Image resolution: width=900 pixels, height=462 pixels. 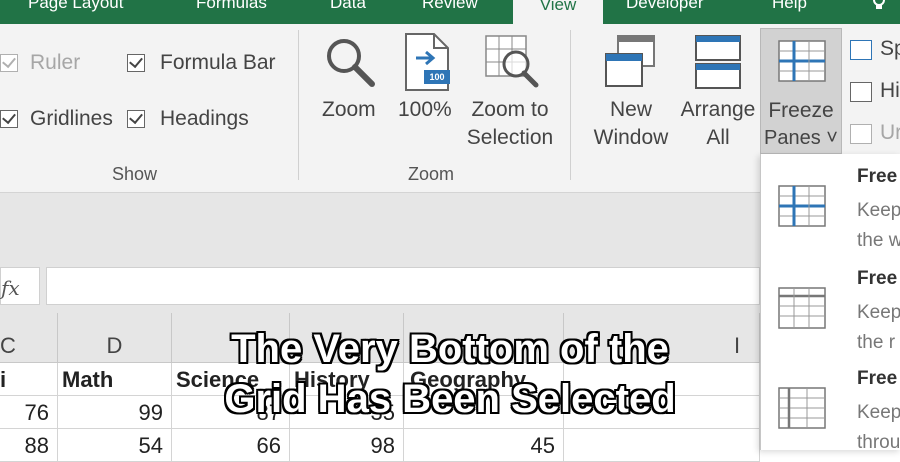 What do you see at coordinates (450, 349) in the screenshot?
I see `caption-line-1: The Very Bottom of the` at bounding box center [450, 349].